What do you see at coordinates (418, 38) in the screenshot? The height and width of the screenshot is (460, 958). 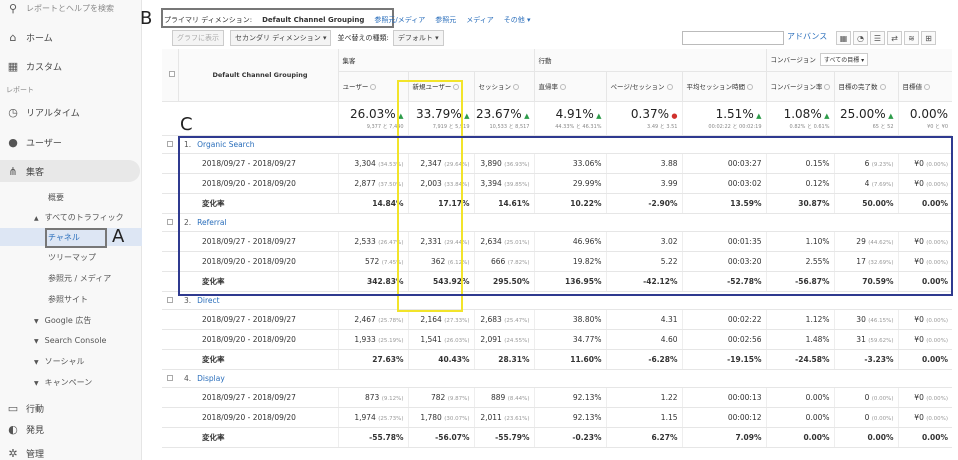 I see `sort-type-select: デフォルト ▾` at bounding box center [418, 38].